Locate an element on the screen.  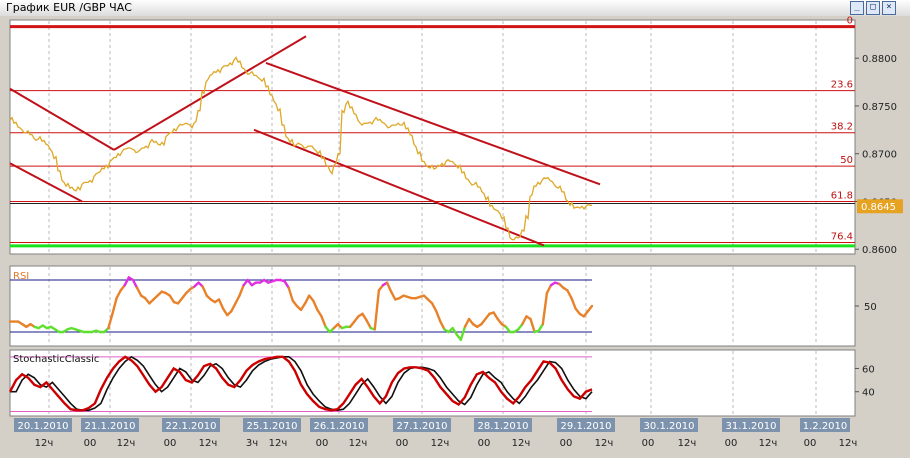
fib-level-label: 50 is located at coordinates (846, 160).